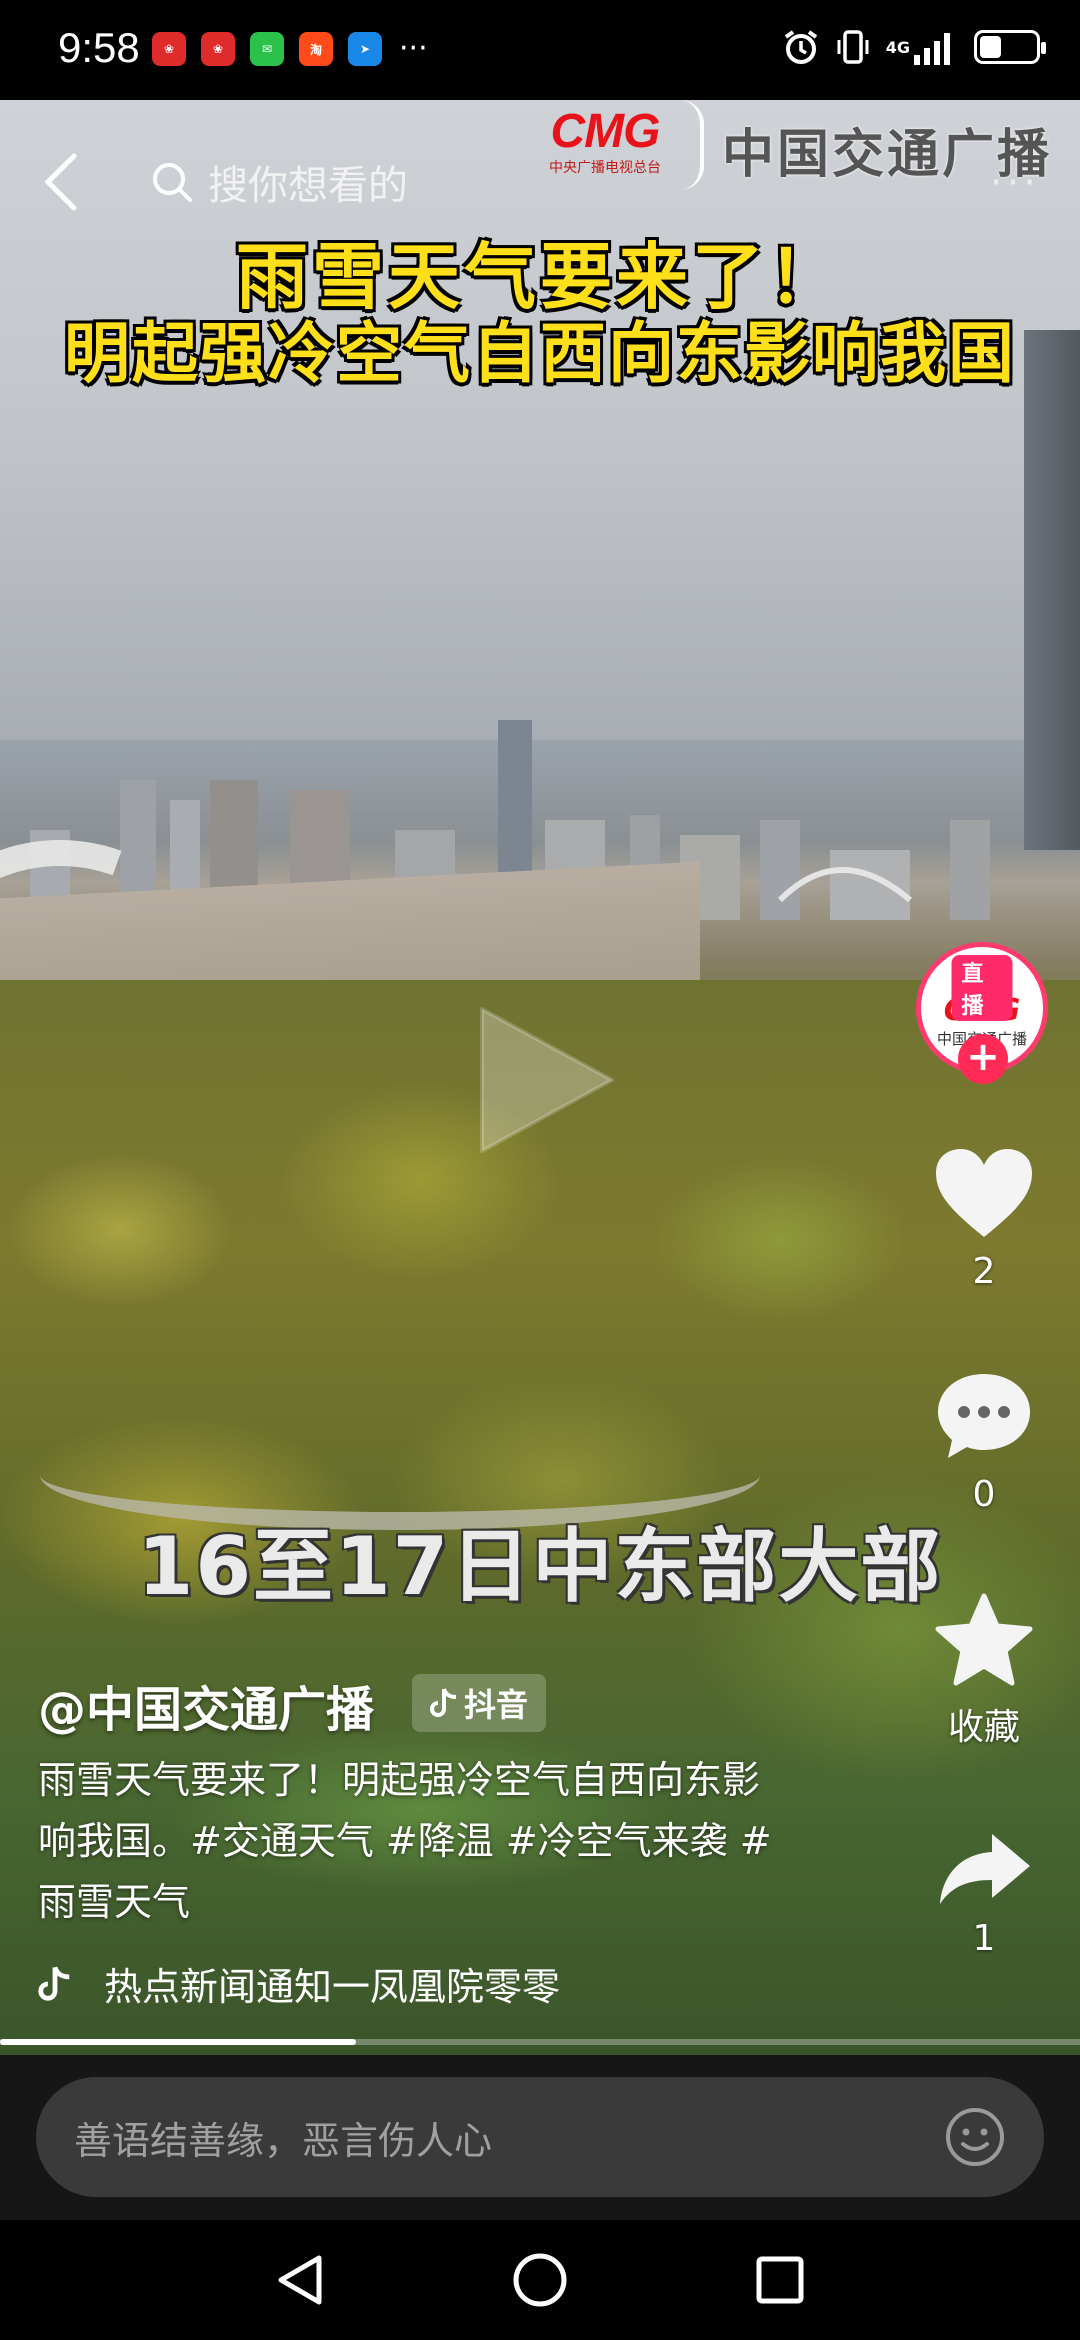 This screenshot has height=2340, width=1080. What do you see at coordinates (984, 1193) in the screenshot?
I see `heart-icon` at bounding box center [984, 1193].